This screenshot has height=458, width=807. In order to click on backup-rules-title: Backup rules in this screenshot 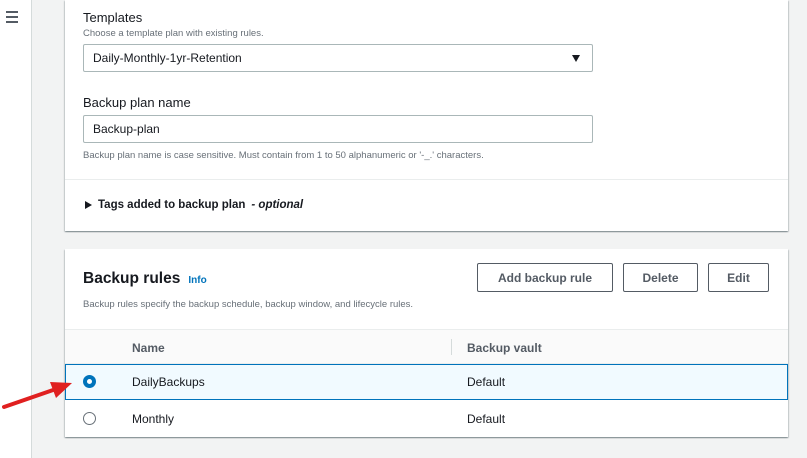, I will do `click(132, 278)`.